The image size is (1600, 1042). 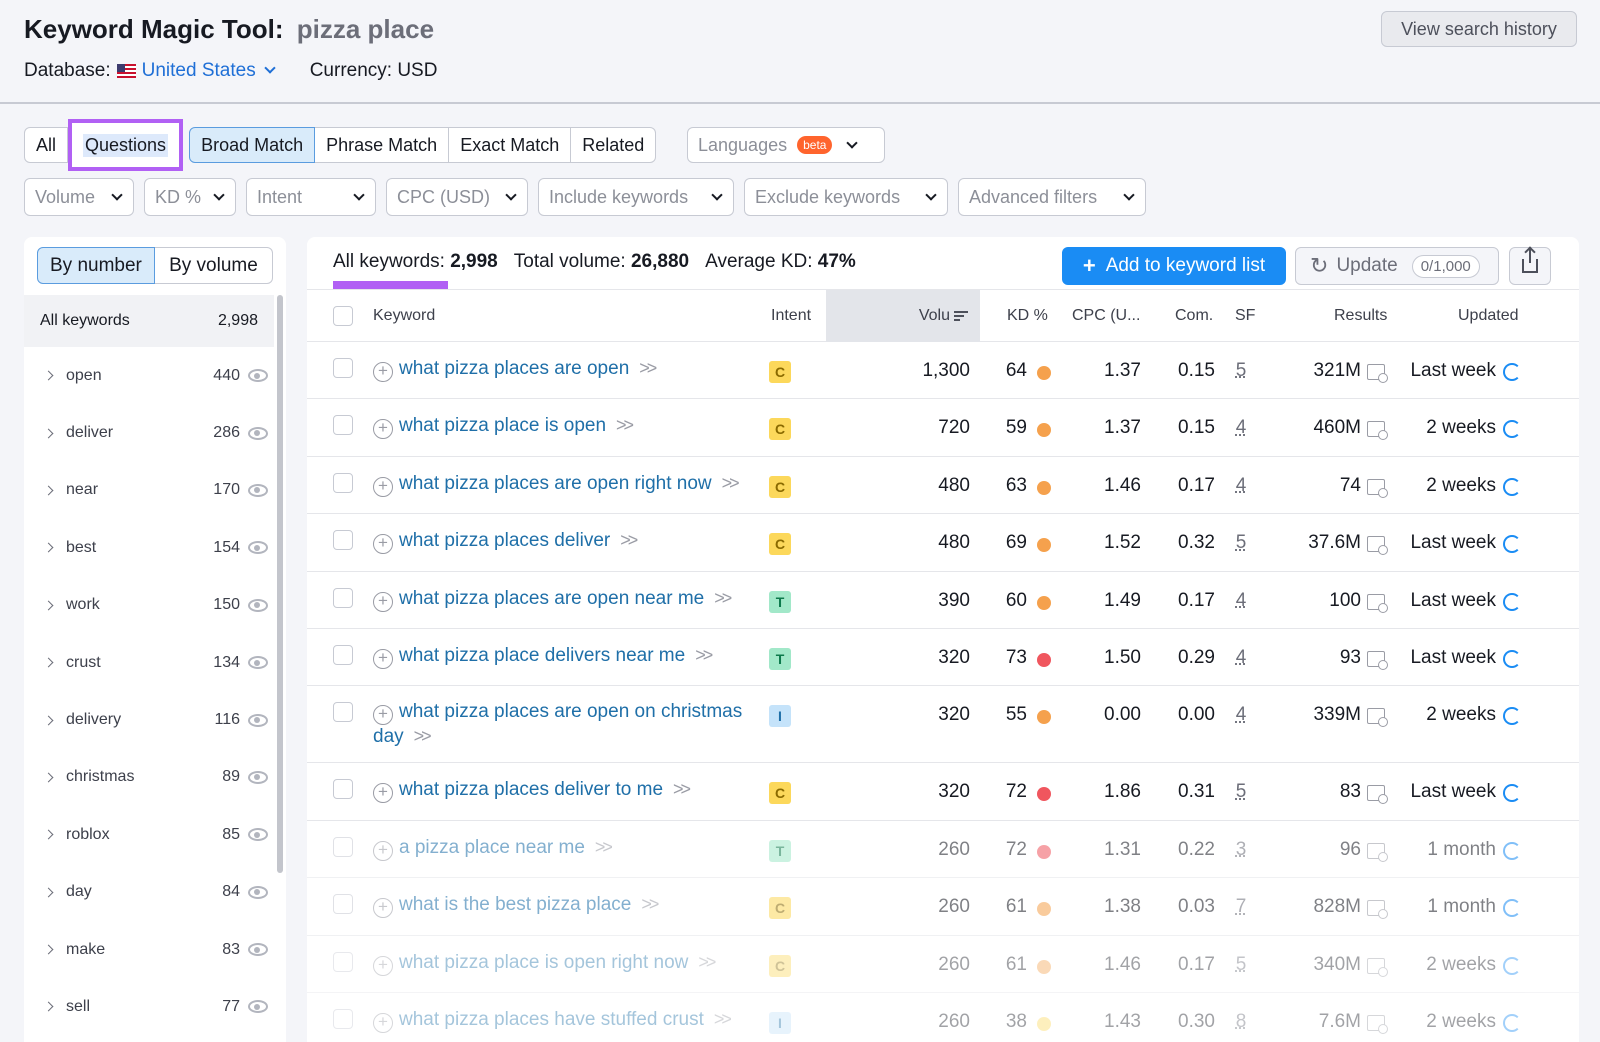 What do you see at coordinates (492, 847) in the screenshot?
I see `keyword-link: a pizza place near me` at bounding box center [492, 847].